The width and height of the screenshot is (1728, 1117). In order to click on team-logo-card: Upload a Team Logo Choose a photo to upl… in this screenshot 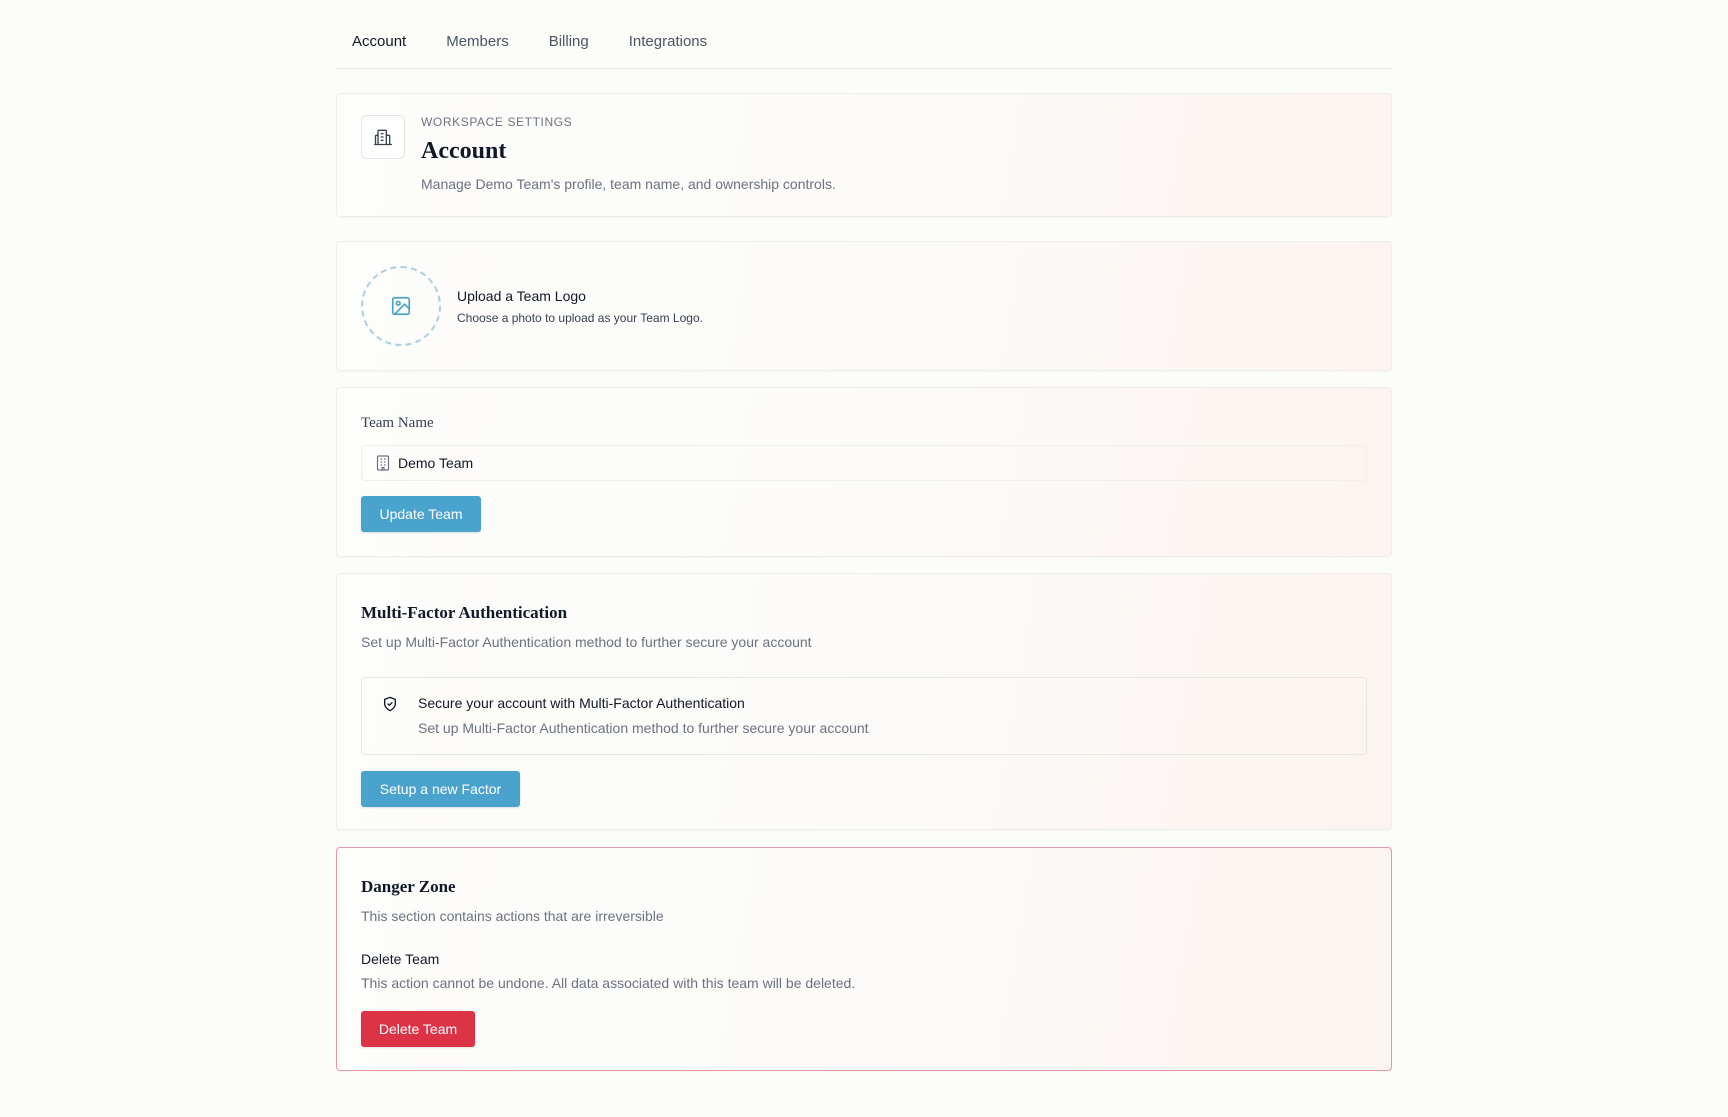, I will do `click(864, 306)`.